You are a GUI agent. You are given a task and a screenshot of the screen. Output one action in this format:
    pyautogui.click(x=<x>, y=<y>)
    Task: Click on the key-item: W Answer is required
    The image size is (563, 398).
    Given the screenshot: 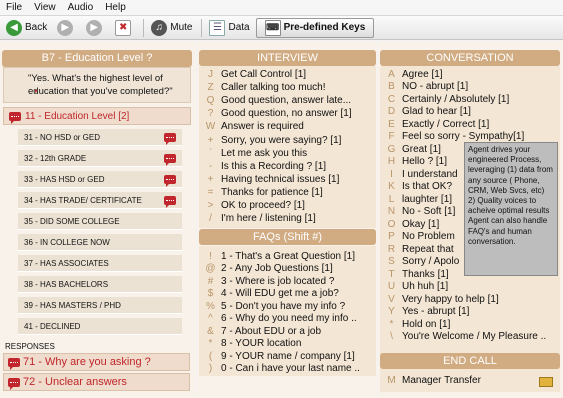 What is the action you would take?
    pyautogui.click(x=289, y=126)
    